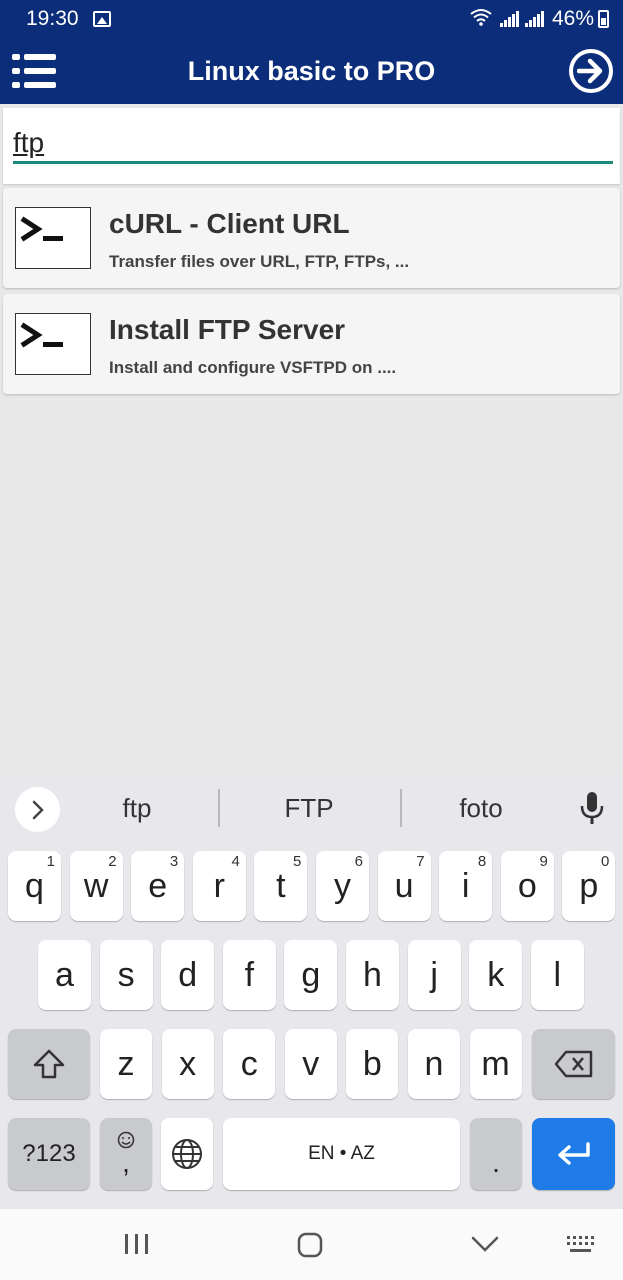  I want to click on key-n: n, so click(434, 1064).